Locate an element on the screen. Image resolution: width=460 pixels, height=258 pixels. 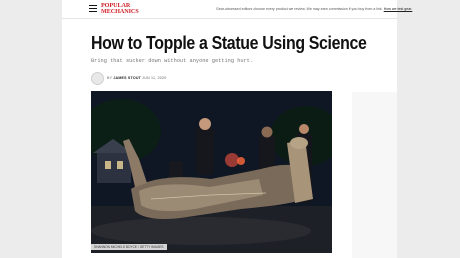
byline: BY JAMES STOUT JUN 11, 2020 is located at coordinates (136, 78).